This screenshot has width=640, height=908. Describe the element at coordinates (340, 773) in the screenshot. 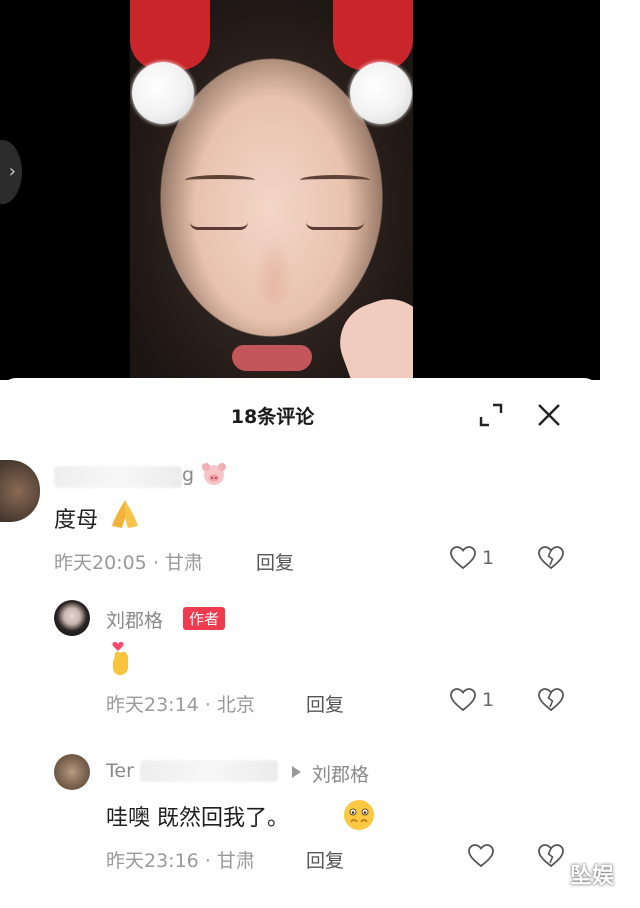

I see `reply-to-username: 刘郡格` at that location.